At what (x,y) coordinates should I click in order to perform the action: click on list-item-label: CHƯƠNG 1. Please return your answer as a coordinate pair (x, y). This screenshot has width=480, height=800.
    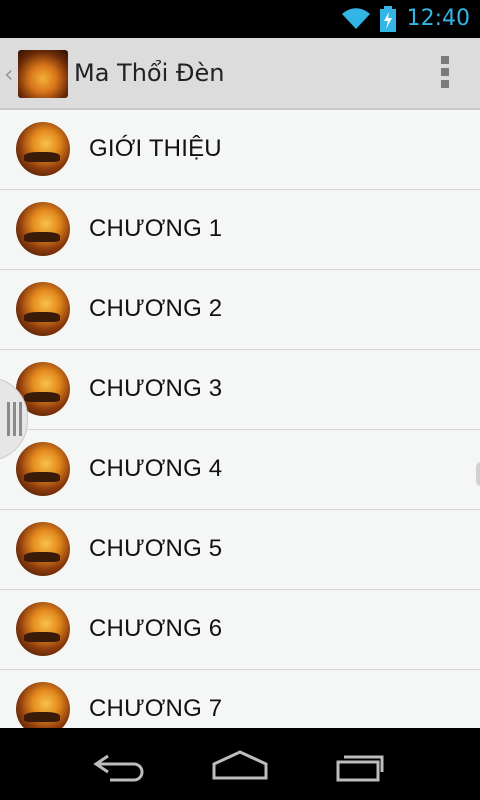
    Looking at the image, I should click on (156, 228).